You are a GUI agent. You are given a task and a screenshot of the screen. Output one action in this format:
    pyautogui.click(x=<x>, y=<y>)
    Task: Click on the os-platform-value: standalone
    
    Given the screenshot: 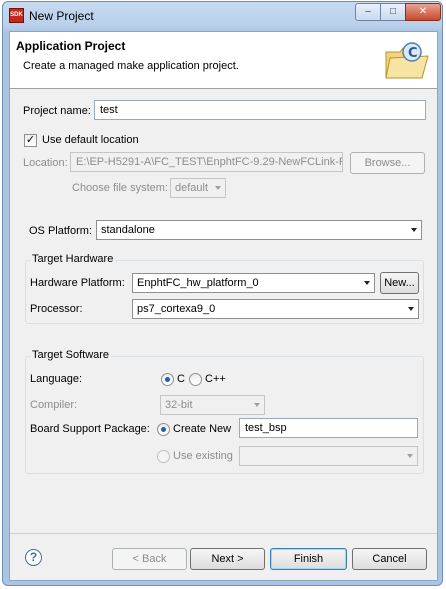 What is the action you would take?
    pyautogui.click(x=128, y=230)
    